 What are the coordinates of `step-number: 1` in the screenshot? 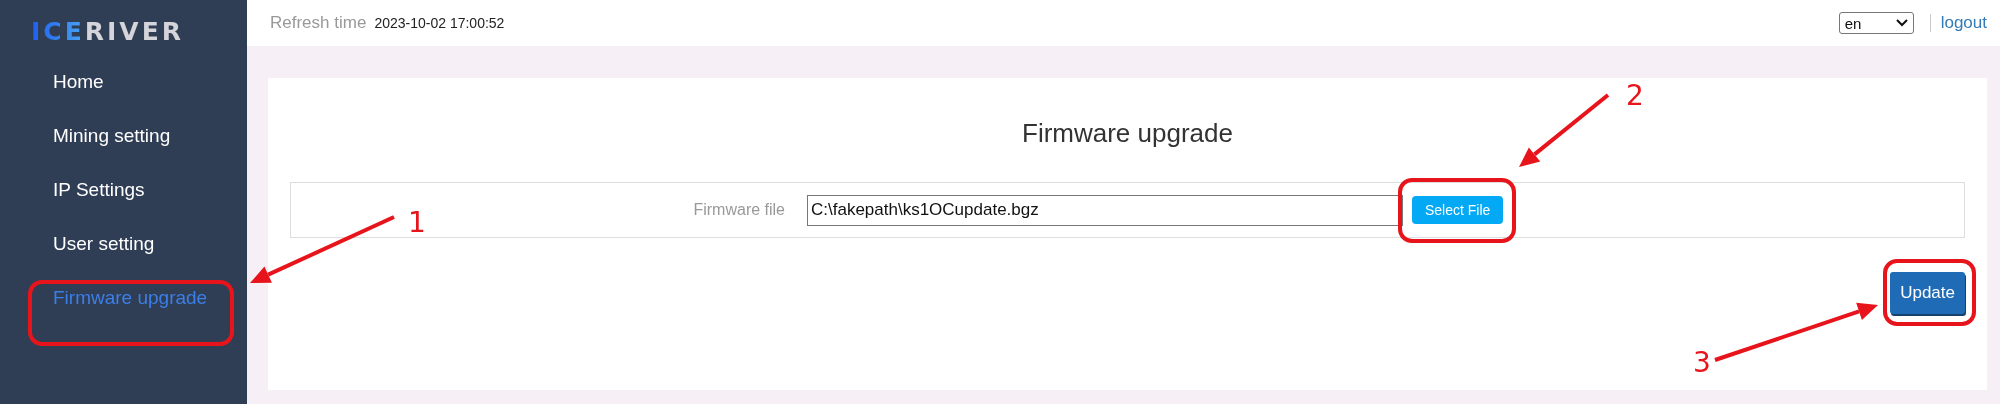 It's located at (417, 222).